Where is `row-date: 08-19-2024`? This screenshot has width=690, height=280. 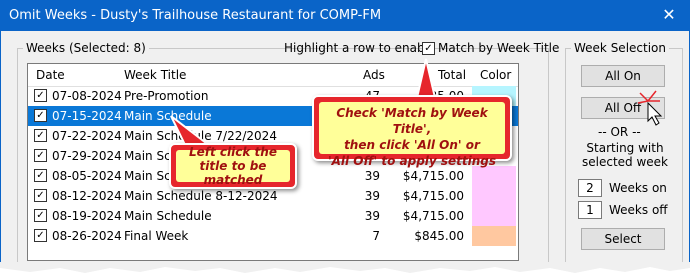 row-date: 08-19-2024 is located at coordinates (87, 216).